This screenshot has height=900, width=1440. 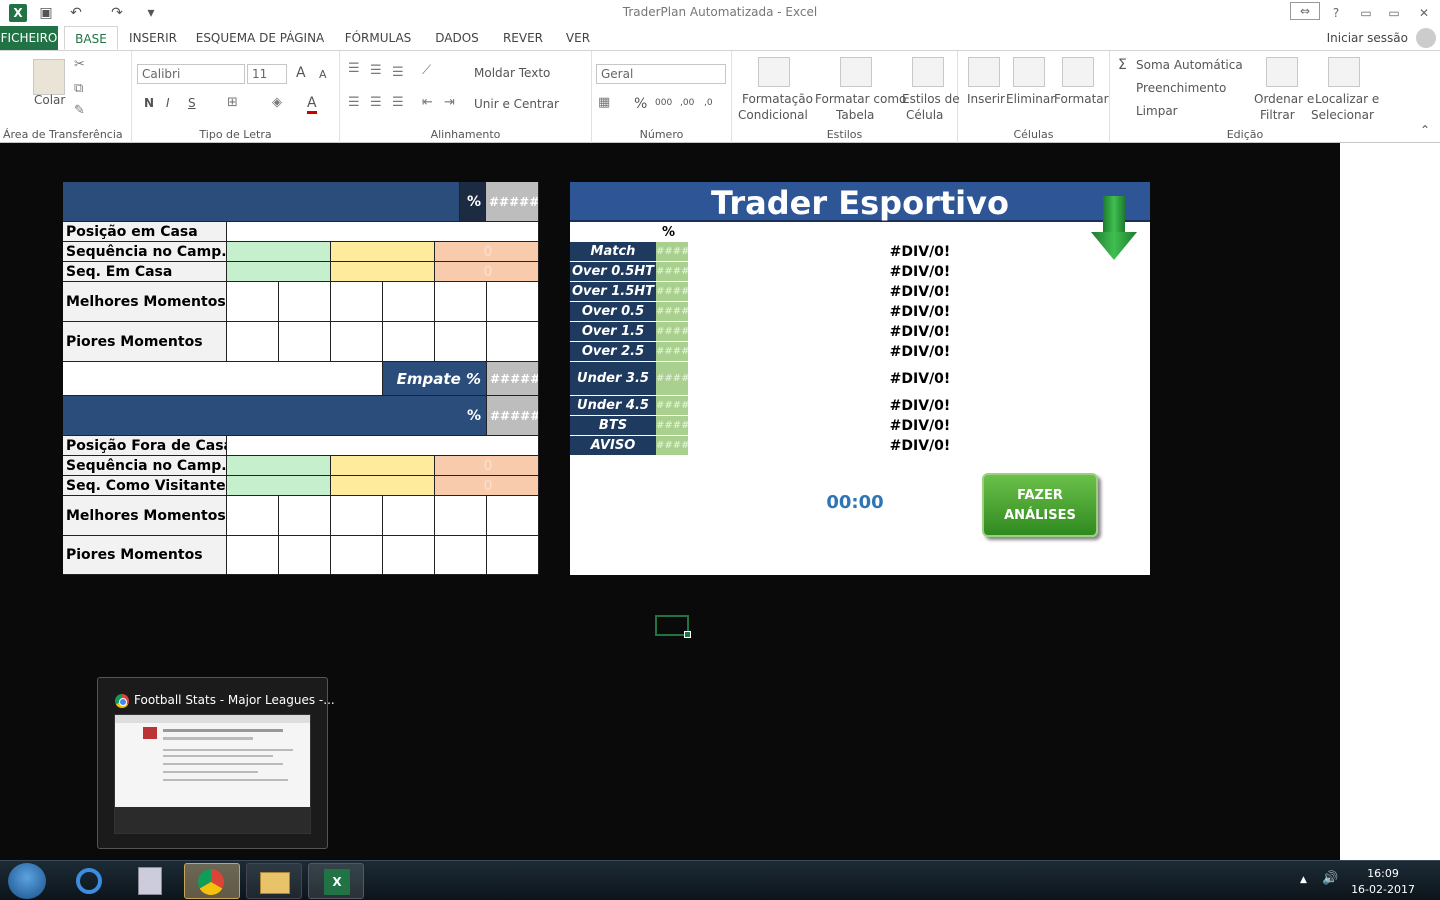 I want to click on user-avatar, so click(x=1426, y=38).